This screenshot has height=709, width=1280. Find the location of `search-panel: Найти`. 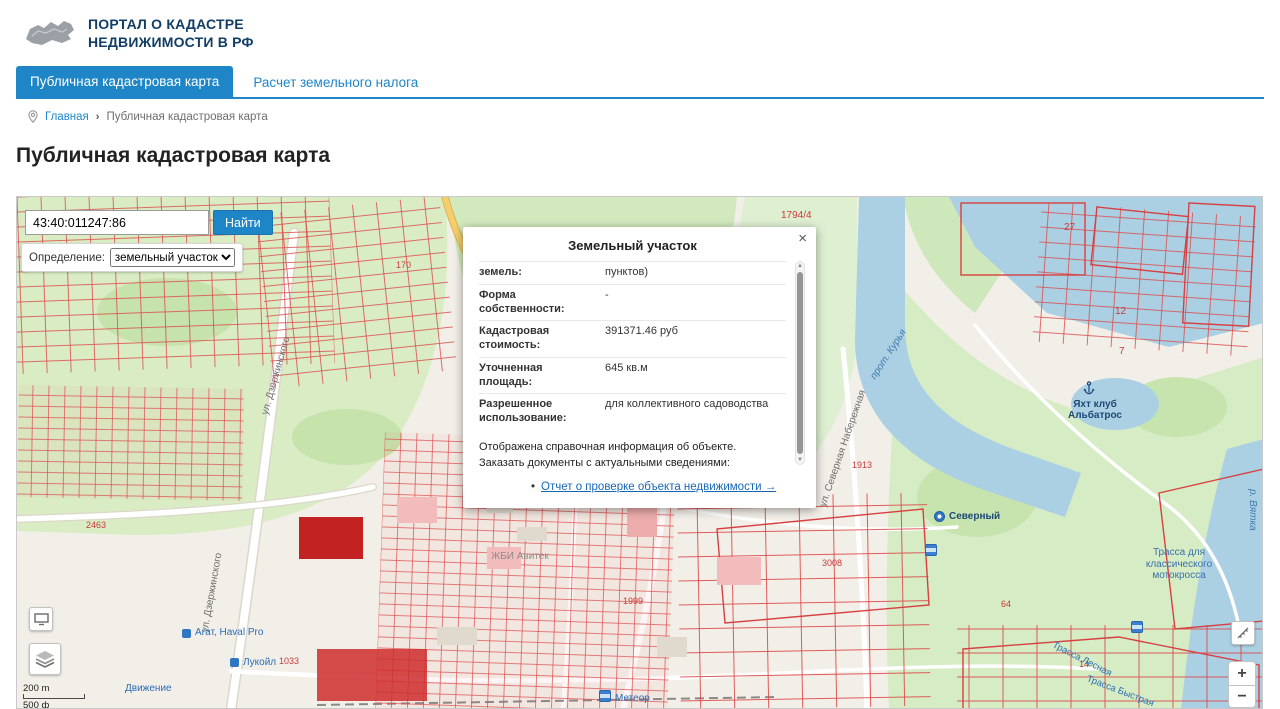

search-panel: Найти is located at coordinates (149, 222).